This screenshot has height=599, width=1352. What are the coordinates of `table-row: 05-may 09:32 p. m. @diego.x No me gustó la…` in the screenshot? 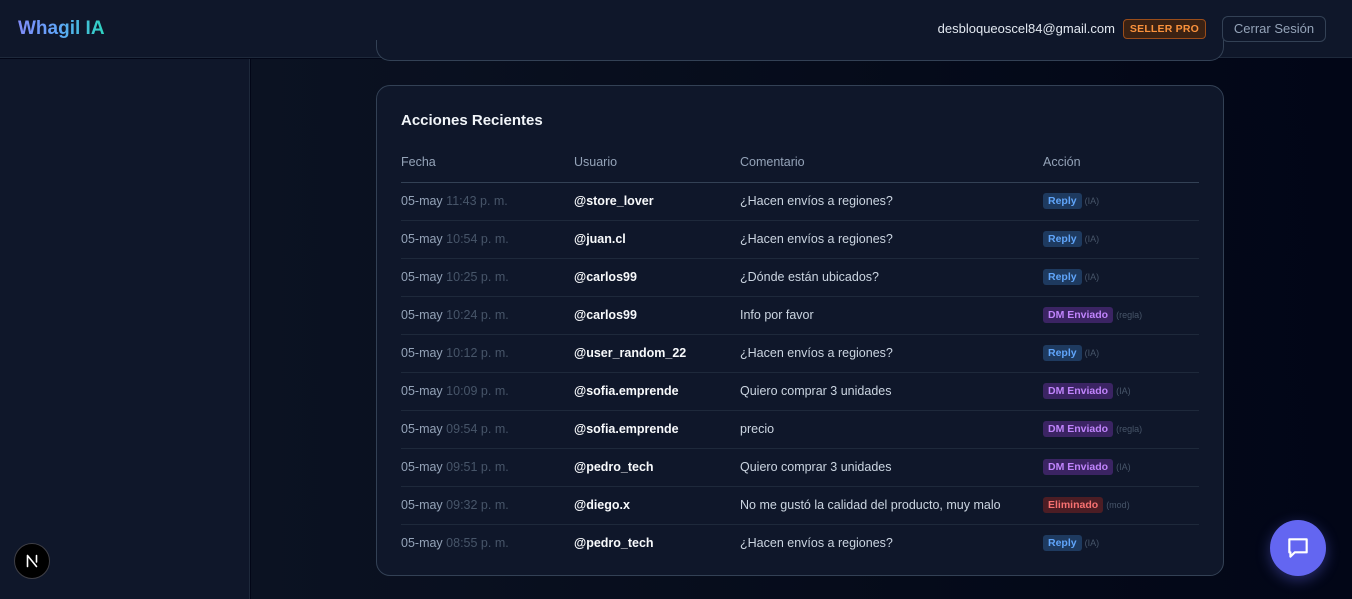 It's located at (800, 505).